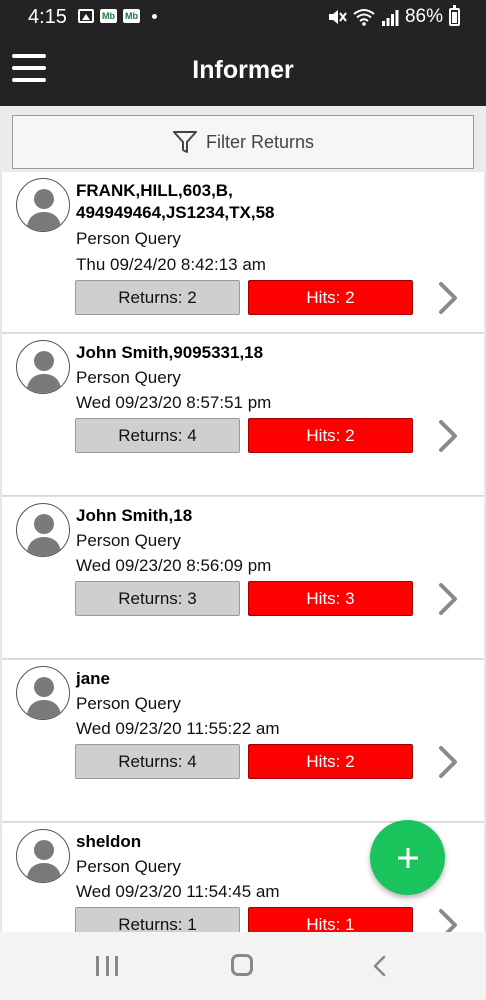 This screenshot has height=1000, width=486. I want to click on battery-percent: 86%, so click(423, 16).